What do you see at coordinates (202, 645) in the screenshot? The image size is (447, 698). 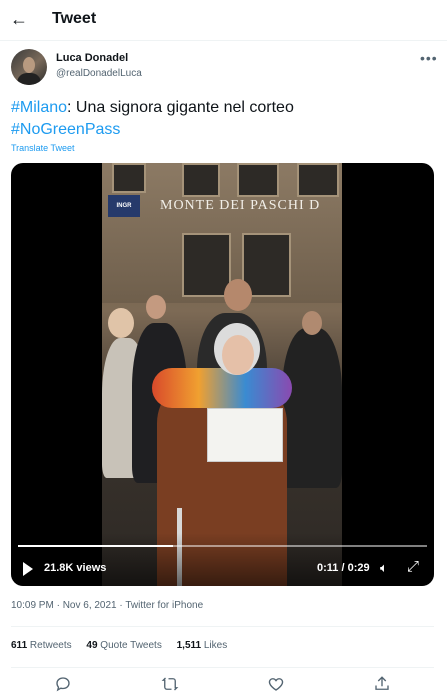 I see `likes-stat: 1,511 Likes` at bounding box center [202, 645].